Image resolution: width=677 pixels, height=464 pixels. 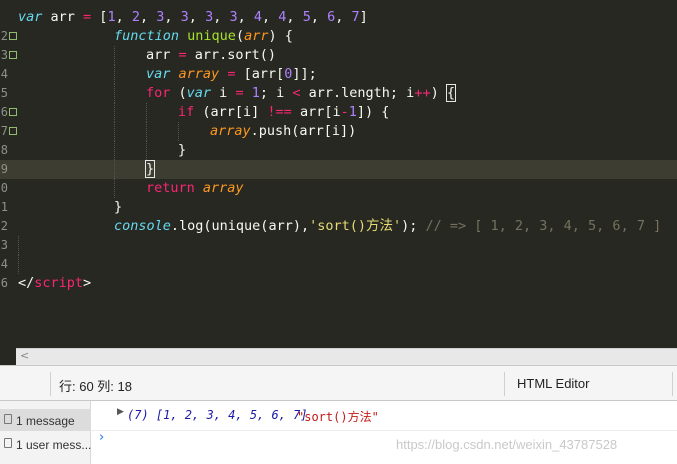 I want to click on console-prompt-icon: ›, so click(x=101, y=437).